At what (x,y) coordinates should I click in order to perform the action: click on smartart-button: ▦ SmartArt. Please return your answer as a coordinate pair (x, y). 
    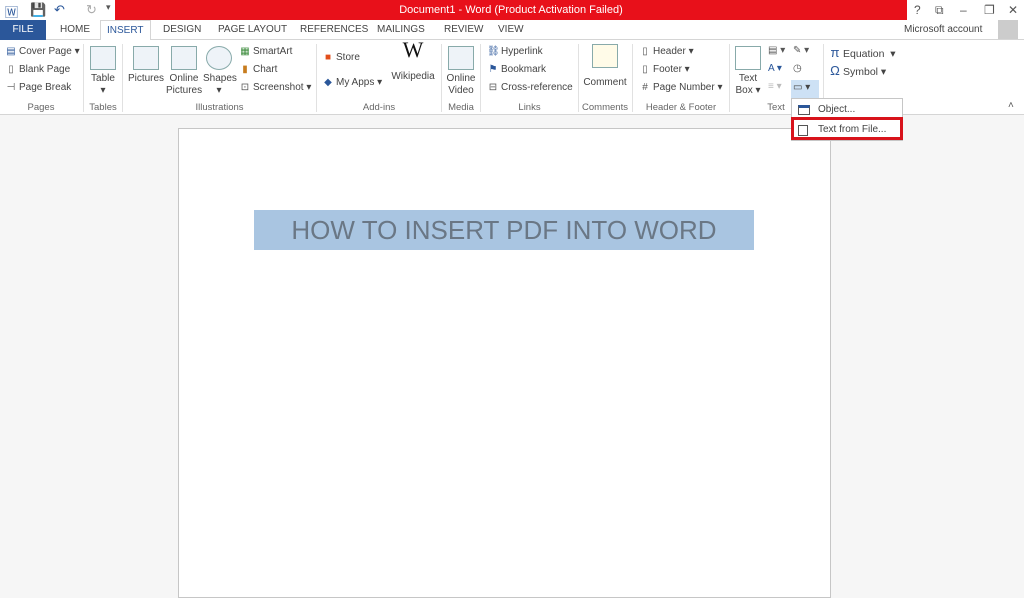
    Looking at the image, I should click on (265, 51).